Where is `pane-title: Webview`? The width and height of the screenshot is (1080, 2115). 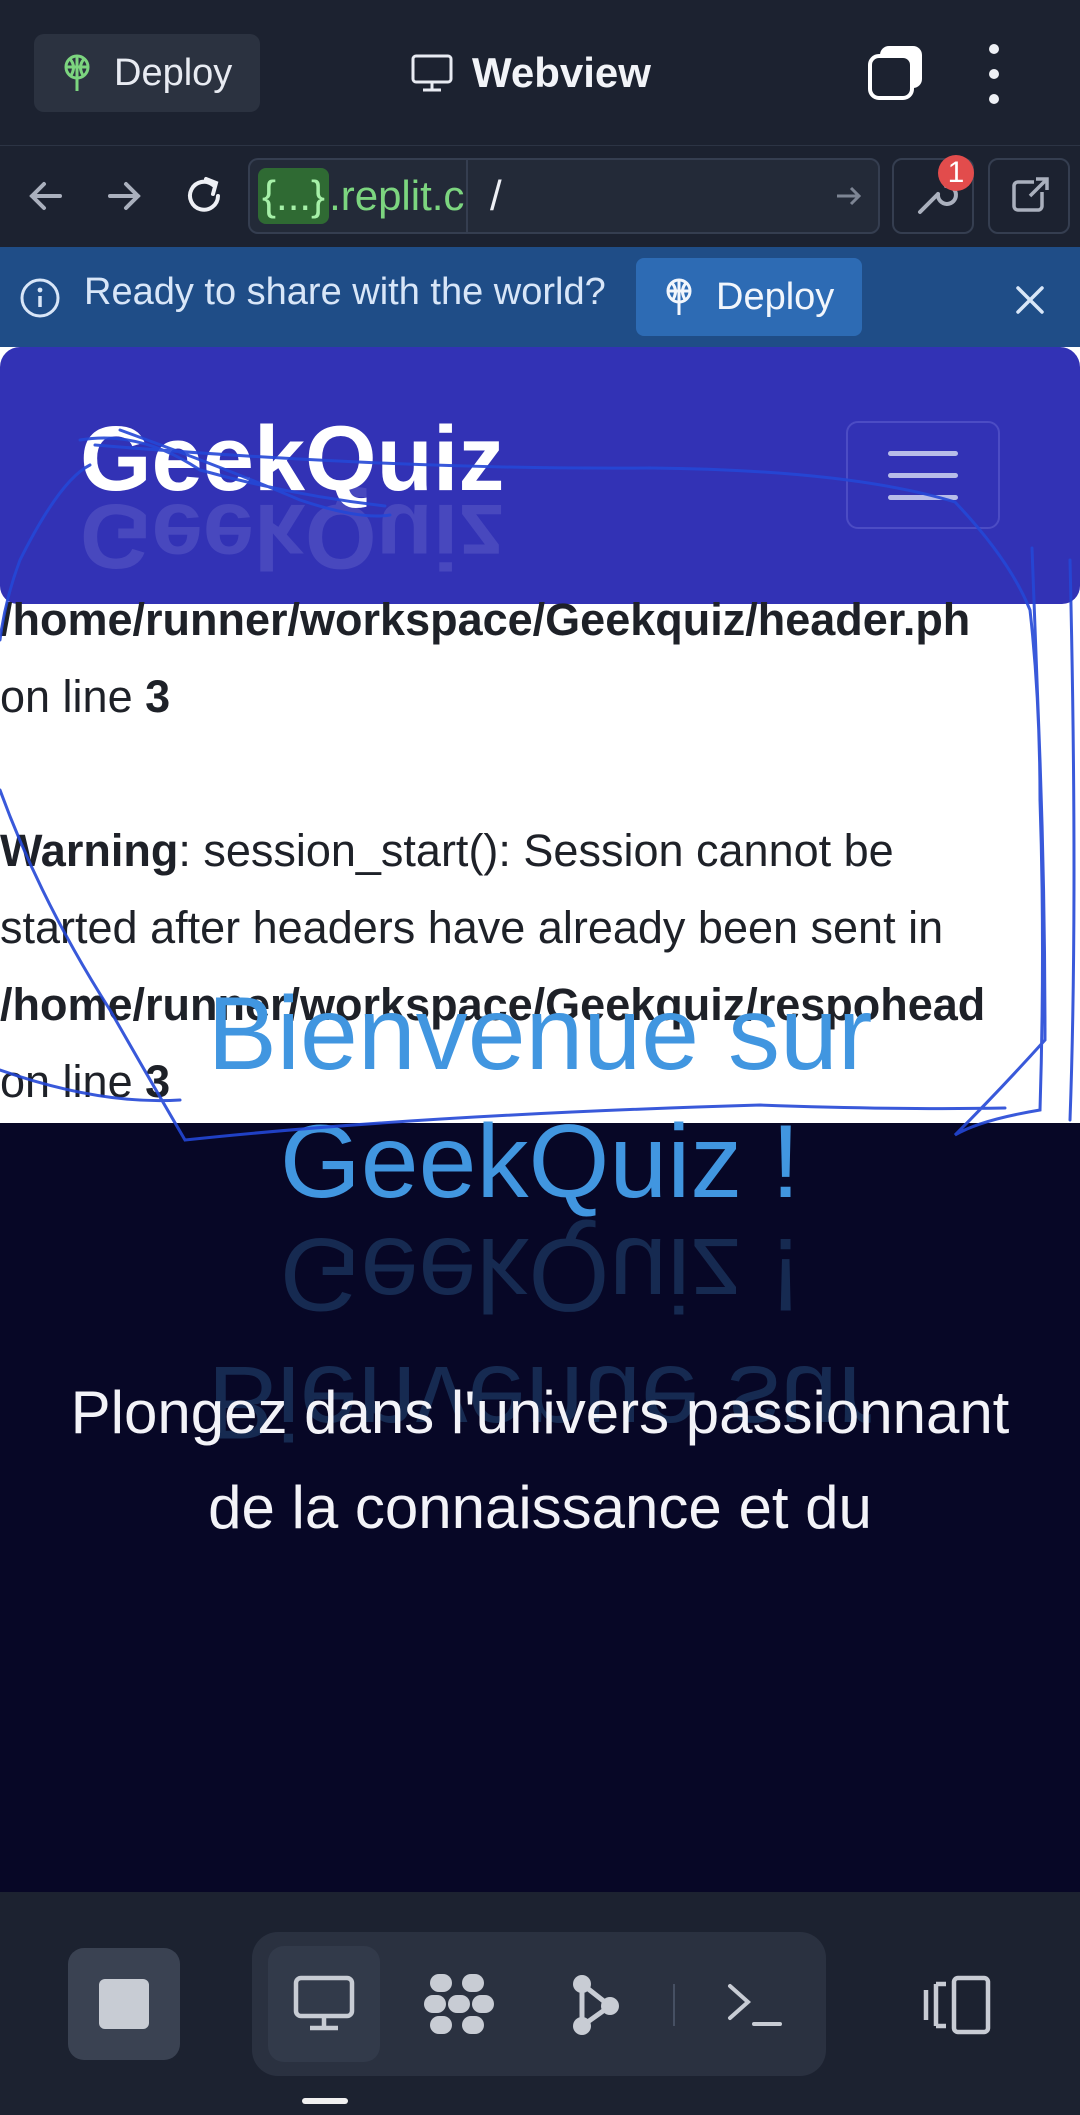
pane-title: Webview is located at coordinates (530, 73).